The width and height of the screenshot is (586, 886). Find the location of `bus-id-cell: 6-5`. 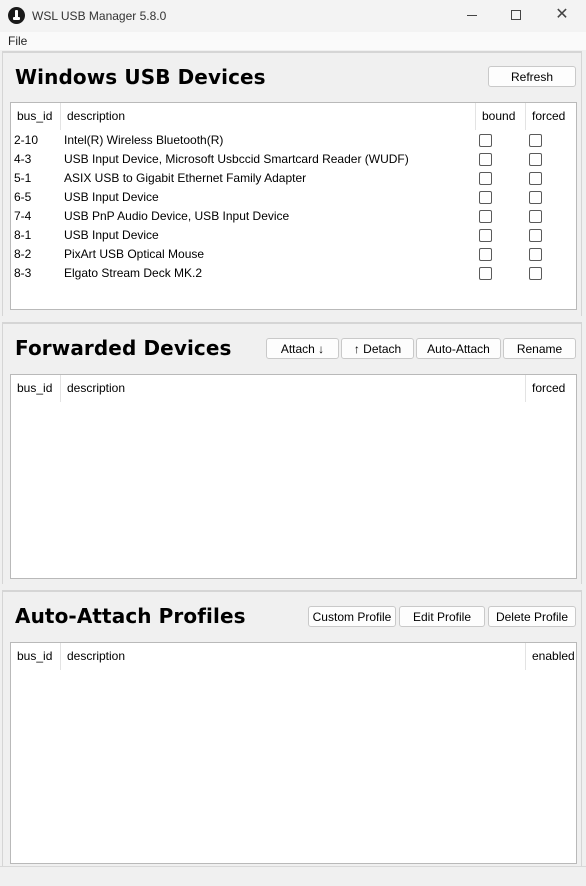

bus-id-cell: 6-5 is located at coordinates (23, 197).